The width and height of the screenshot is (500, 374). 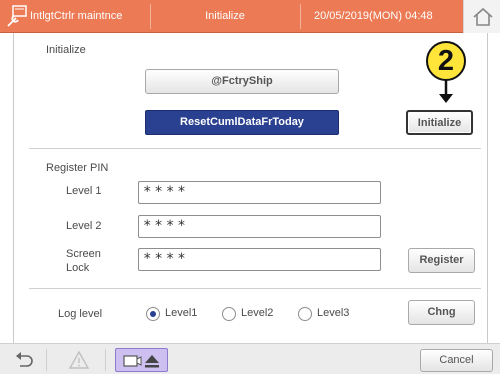 I want to click on level2-radio, so click(x=229, y=314).